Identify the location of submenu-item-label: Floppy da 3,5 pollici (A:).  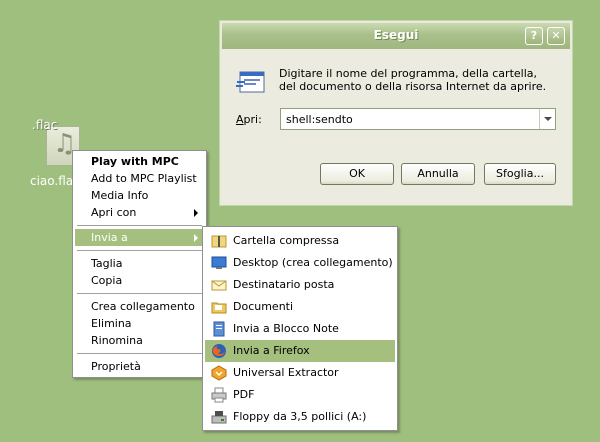
(300, 416).